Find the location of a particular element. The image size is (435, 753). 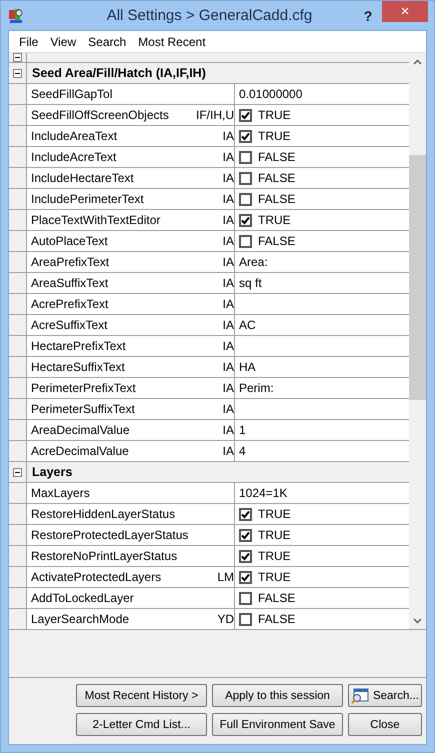

setting-name: RestoreHiddenLayerStatus is located at coordinates (103, 514).